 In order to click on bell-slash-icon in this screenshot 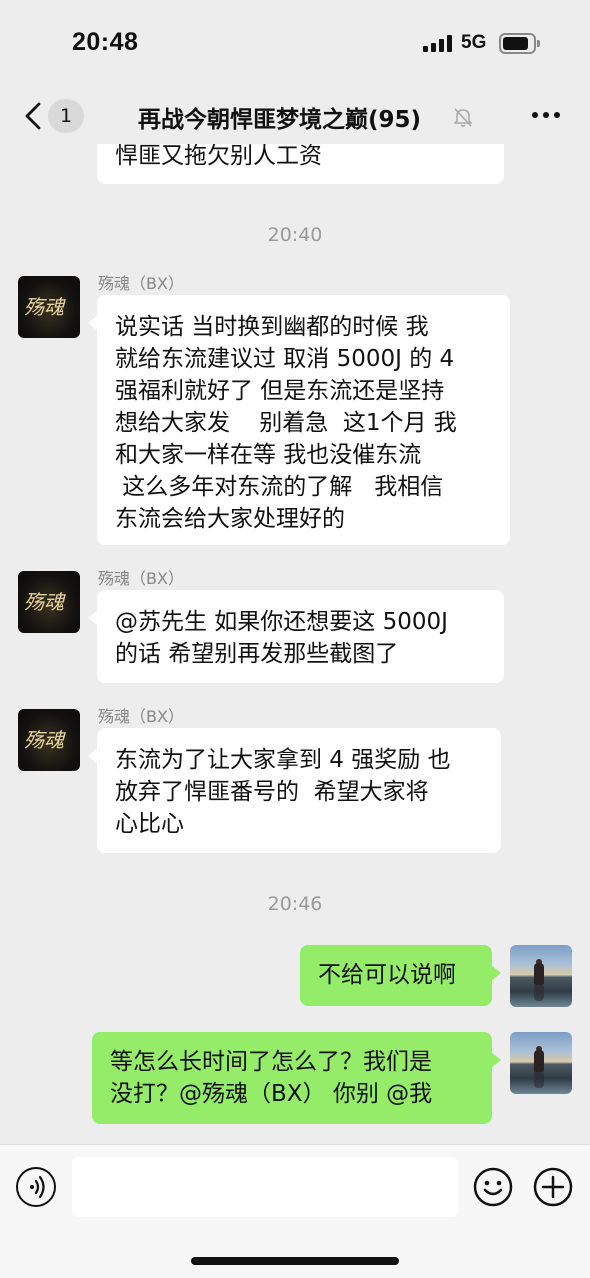, I will do `click(463, 117)`.